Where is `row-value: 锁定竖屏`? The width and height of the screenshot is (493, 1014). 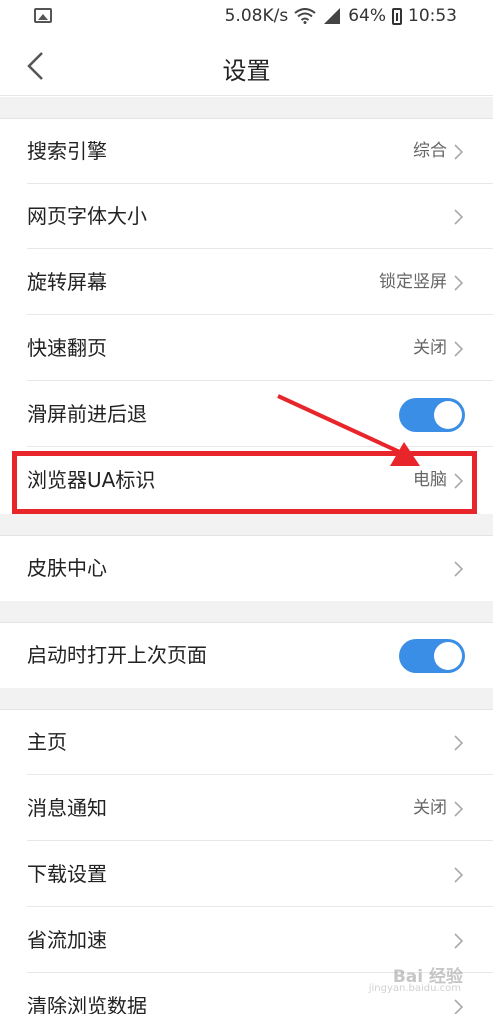
row-value: 锁定竖屏 is located at coordinates (413, 282).